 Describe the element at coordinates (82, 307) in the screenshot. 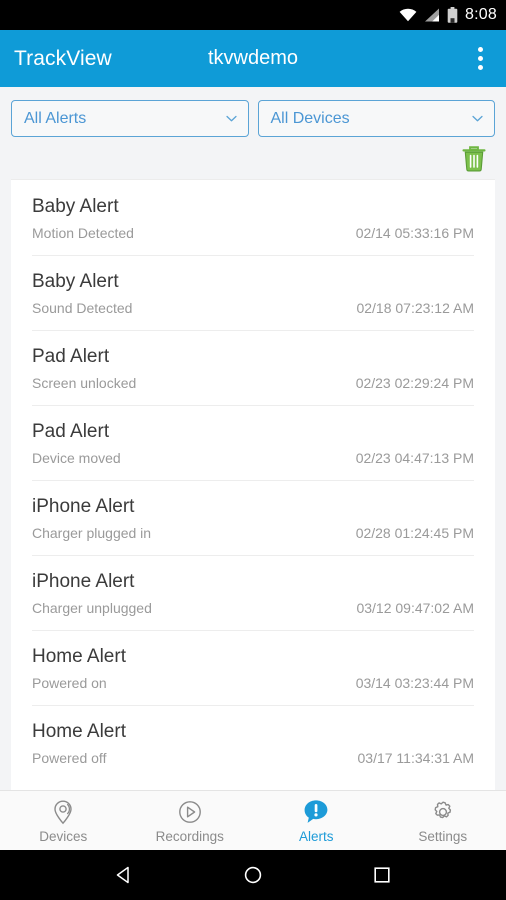

I see `alert-description: Sound Detected` at that location.